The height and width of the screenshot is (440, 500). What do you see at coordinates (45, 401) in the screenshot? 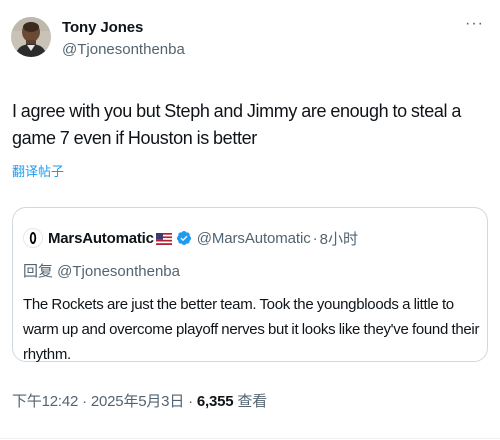
I see `tweet-time: 下午12:42` at bounding box center [45, 401].